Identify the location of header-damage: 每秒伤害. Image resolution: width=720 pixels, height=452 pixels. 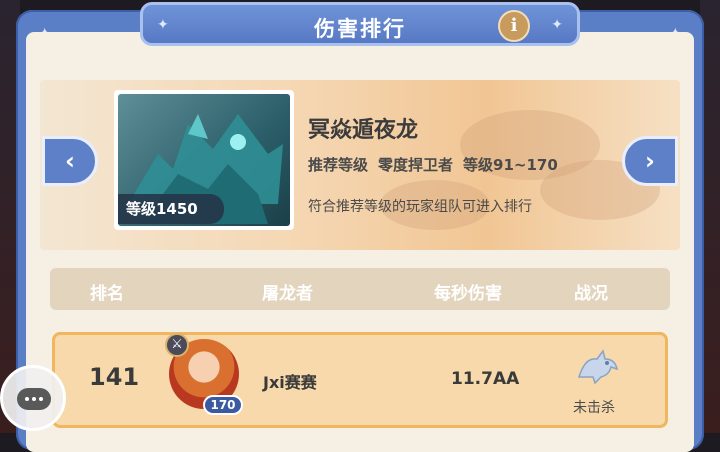
(468, 294).